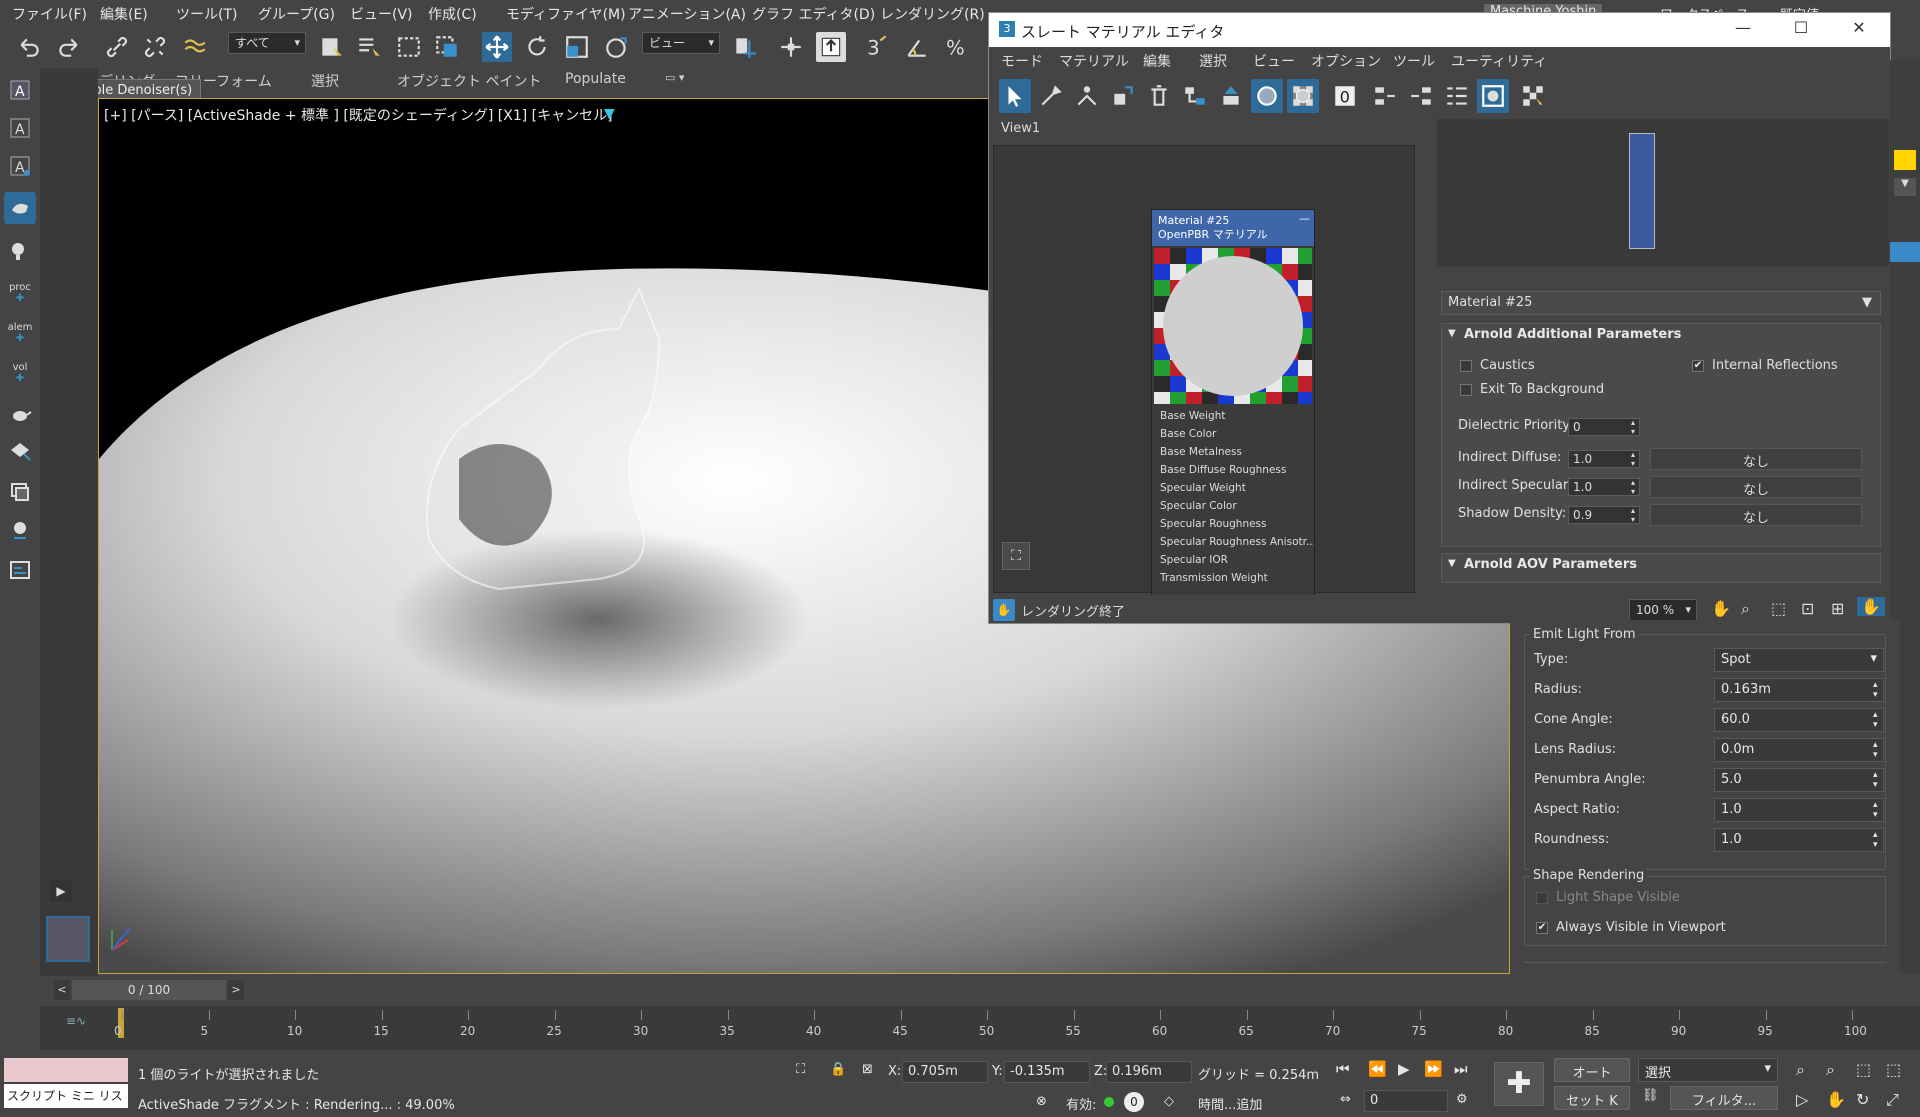 This screenshot has height=1117, width=1920. I want to click on material-map-browser-icon, so click(1457, 96).